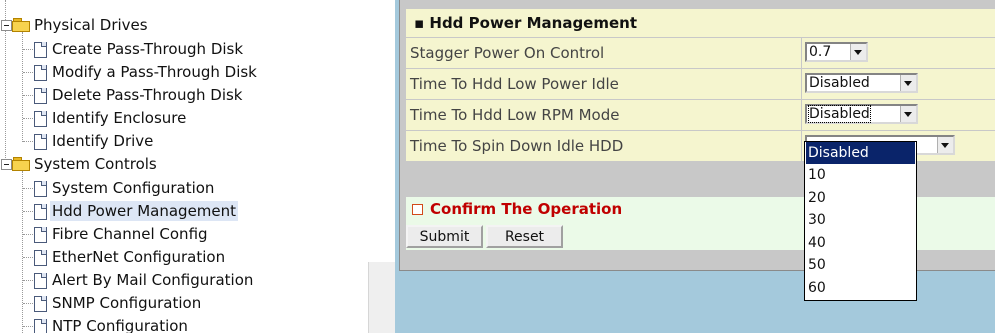  I want to click on tree-item-label: NTP Configuration, so click(120, 325).